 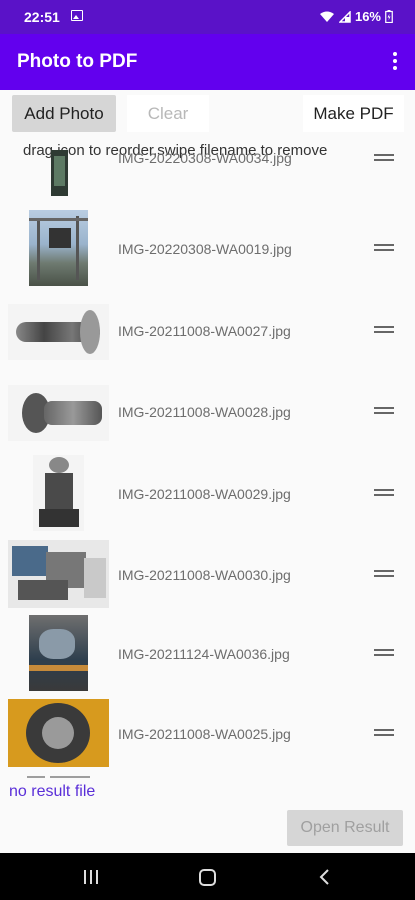 I want to click on list-item: IMG-20211008-WA0030.jpg, so click(x=207, y=576).